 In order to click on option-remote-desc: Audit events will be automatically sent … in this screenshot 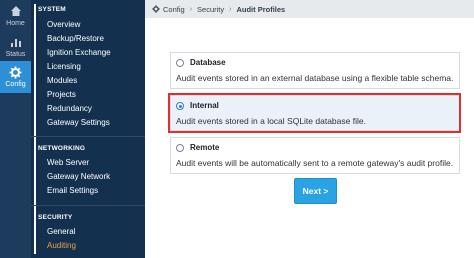, I will do `click(315, 163)`.